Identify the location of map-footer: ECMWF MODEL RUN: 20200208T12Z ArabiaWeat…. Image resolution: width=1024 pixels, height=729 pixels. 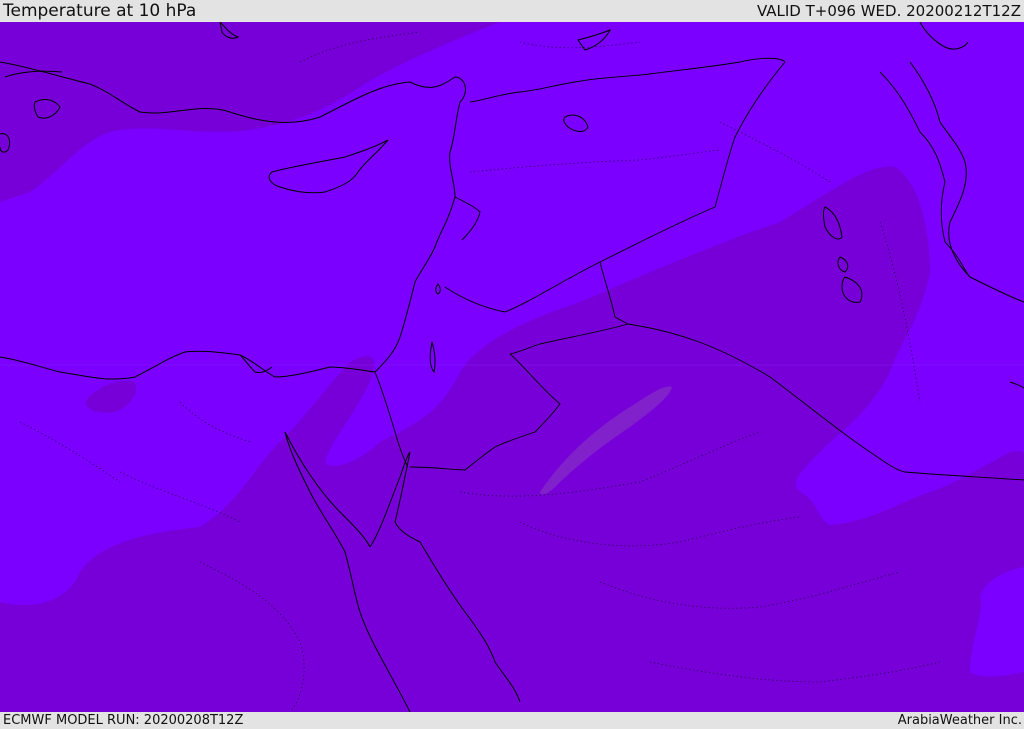
(512, 720).